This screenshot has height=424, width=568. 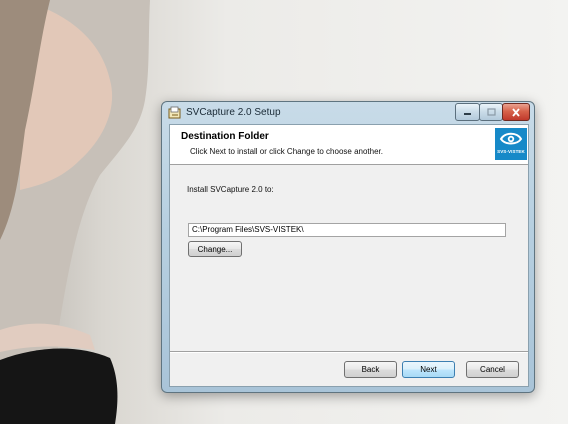 I want to click on installer-app-icon, so click(x=174, y=112).